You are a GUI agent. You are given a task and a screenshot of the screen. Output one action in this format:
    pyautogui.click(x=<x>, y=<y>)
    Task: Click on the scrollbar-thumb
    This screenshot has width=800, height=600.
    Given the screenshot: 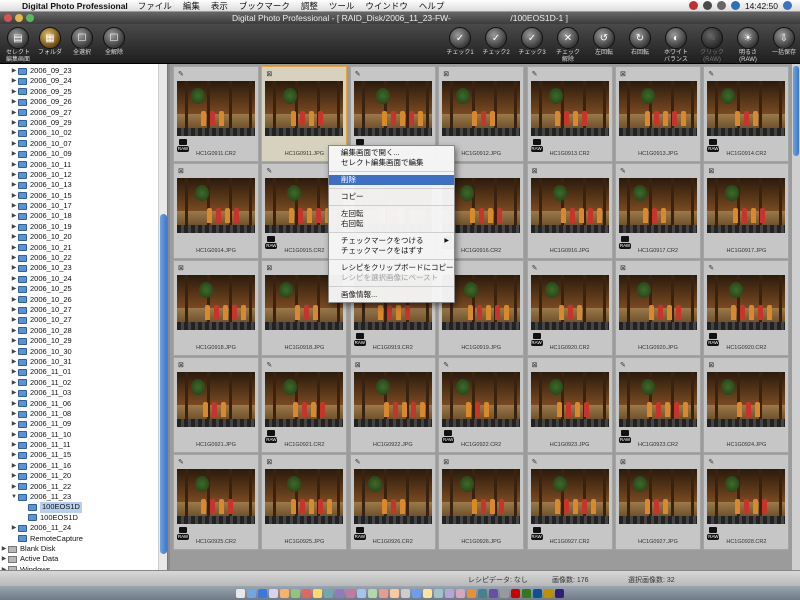 What is the action you would take?
    pyautogui.click(x=163, y=384)
    